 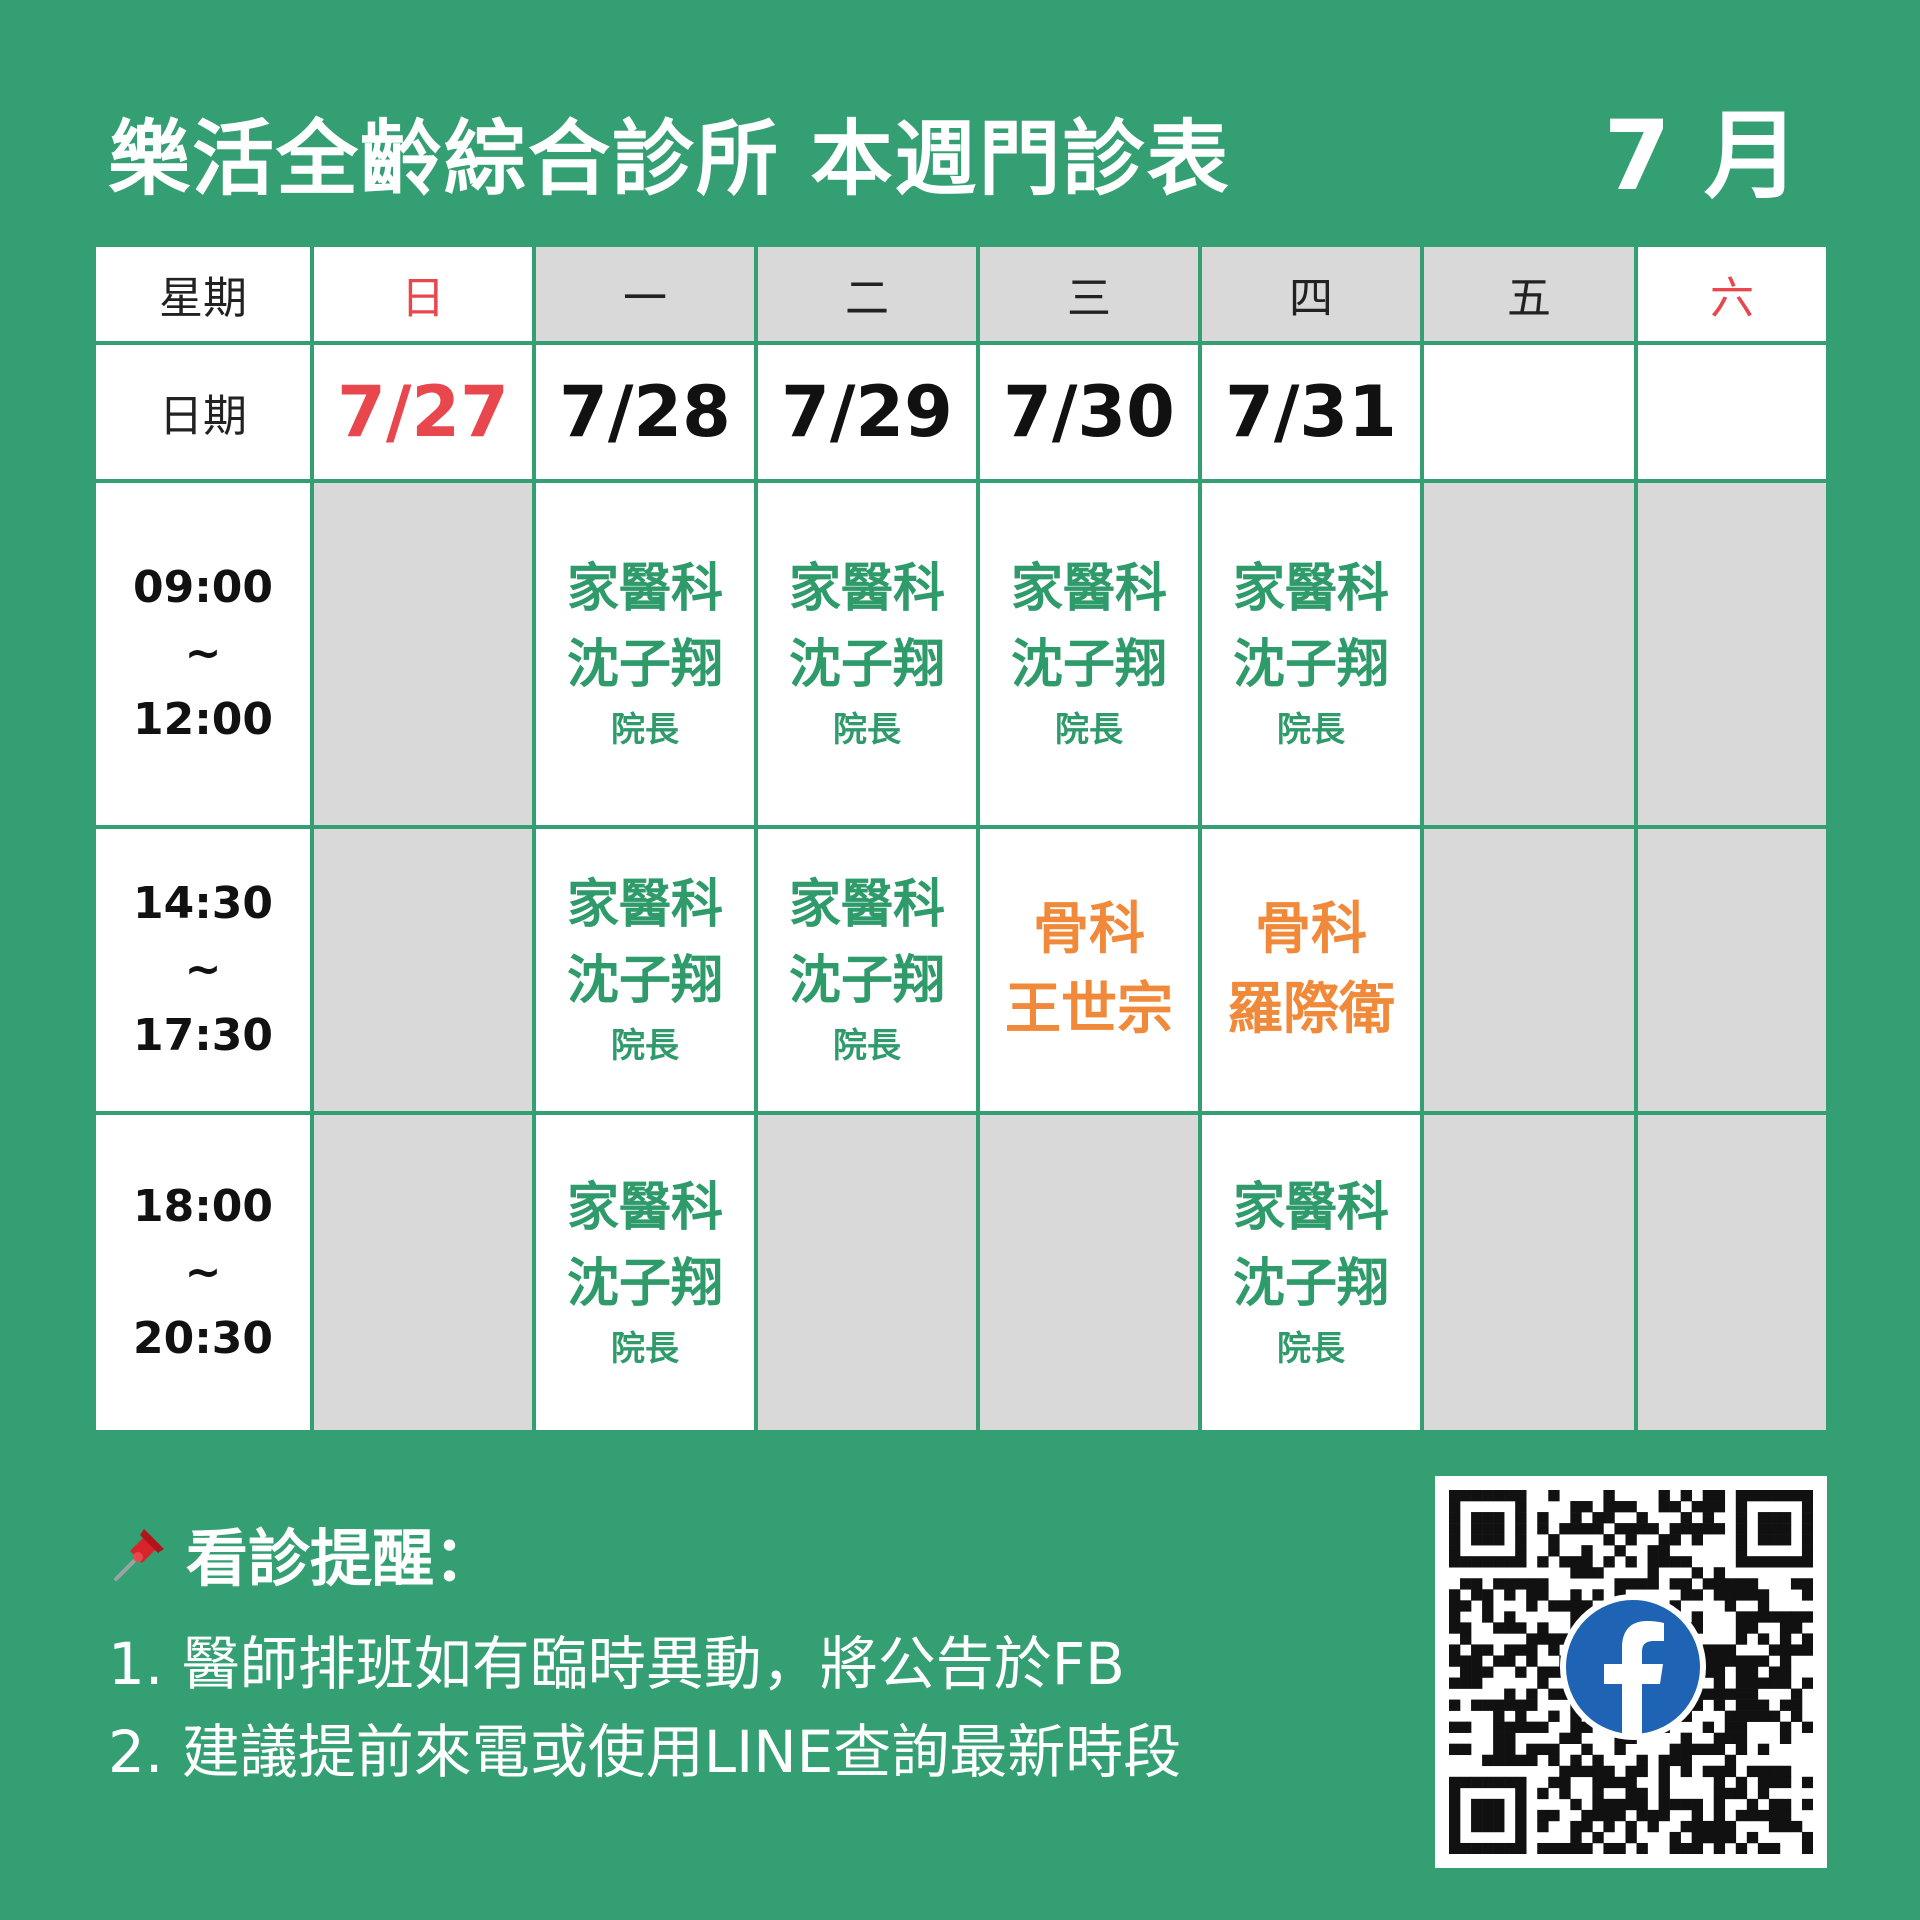 What do you see at coordinates (341, 1558) in the screenshot?
I see `notes-heading: 看診提醒：` at bounding box center [341, 1558].